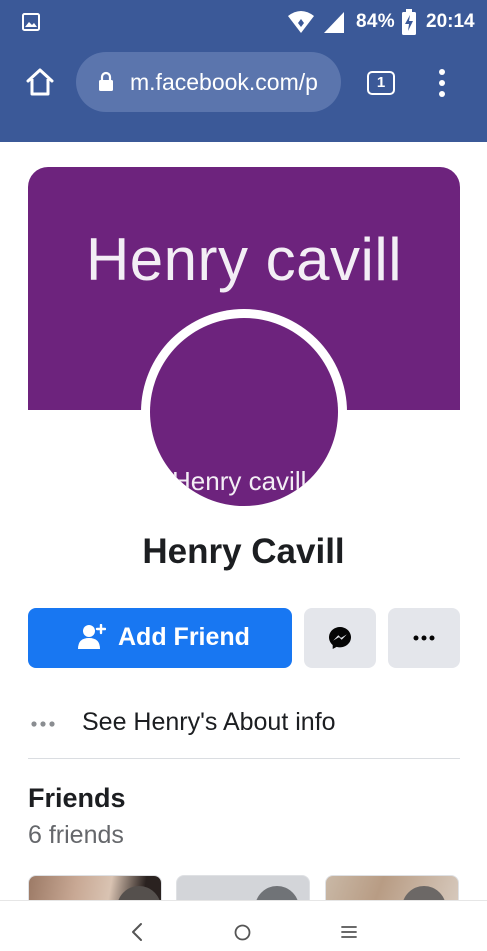  I want to click on home-circle-icon, so click(242, 932).